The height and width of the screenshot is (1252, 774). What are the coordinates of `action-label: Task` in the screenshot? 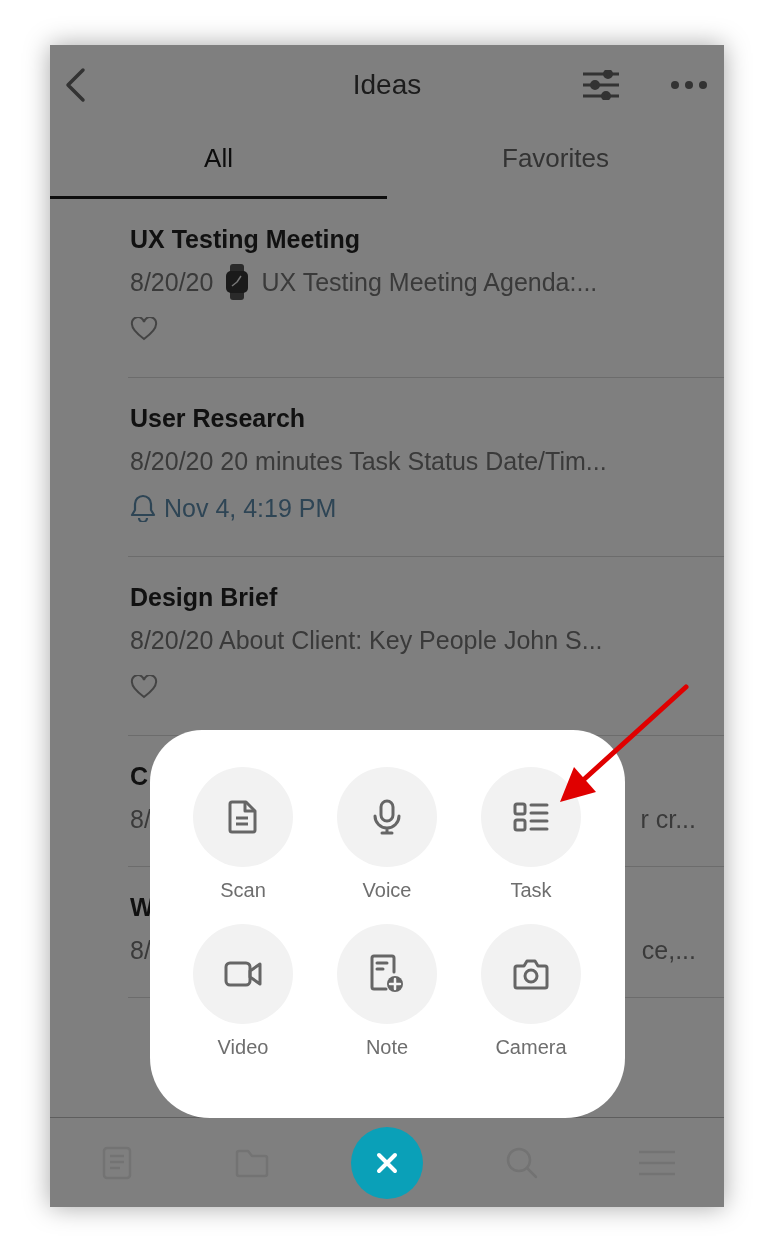 It's located at (531, 890).